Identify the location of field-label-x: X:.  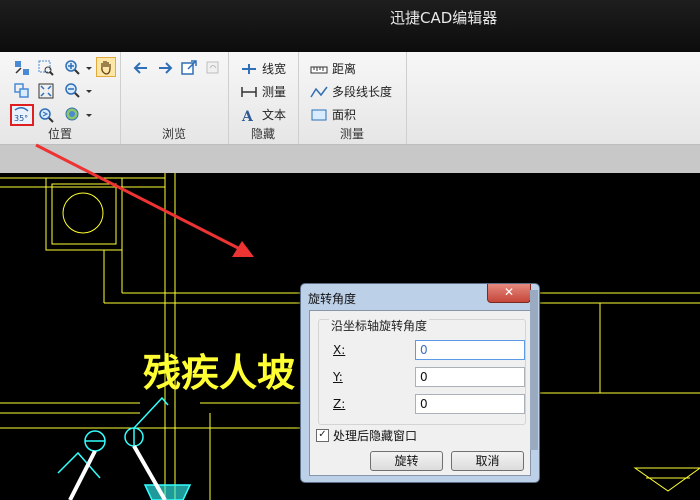
(339, 350).